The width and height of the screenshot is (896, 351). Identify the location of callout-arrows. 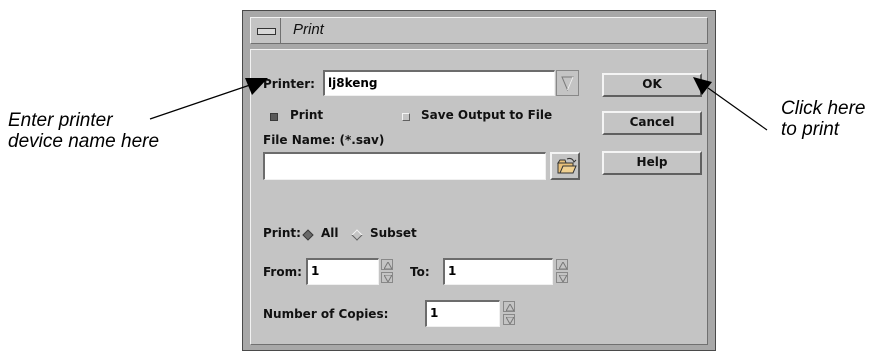
(458, 104).